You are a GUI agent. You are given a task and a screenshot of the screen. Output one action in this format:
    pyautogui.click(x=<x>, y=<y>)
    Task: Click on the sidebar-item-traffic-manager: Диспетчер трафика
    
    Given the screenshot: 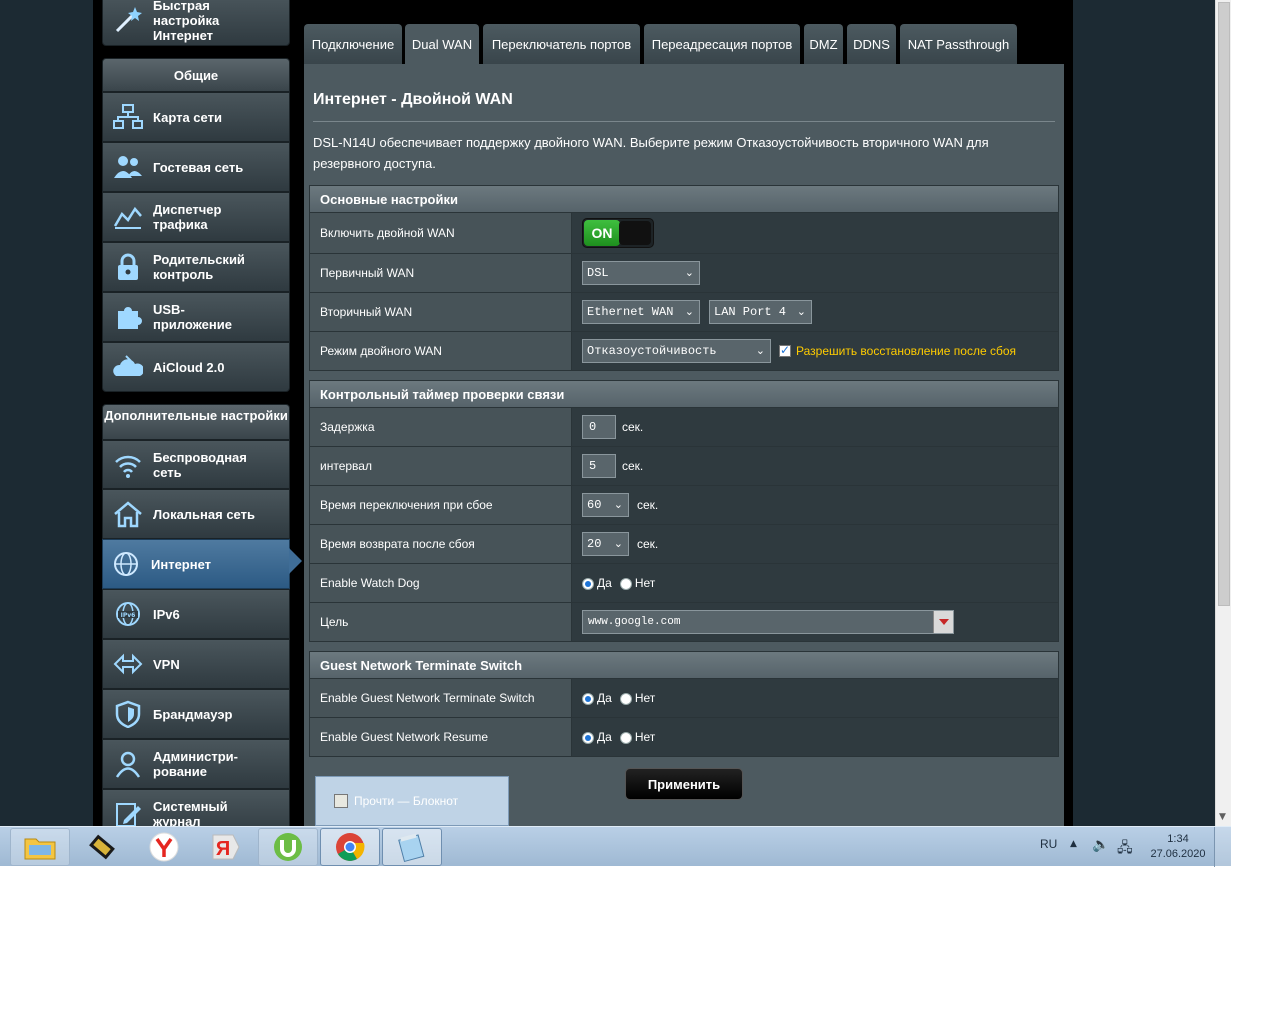 What is the action you would take?
    pyautogui.click(x=196, y=217)
    